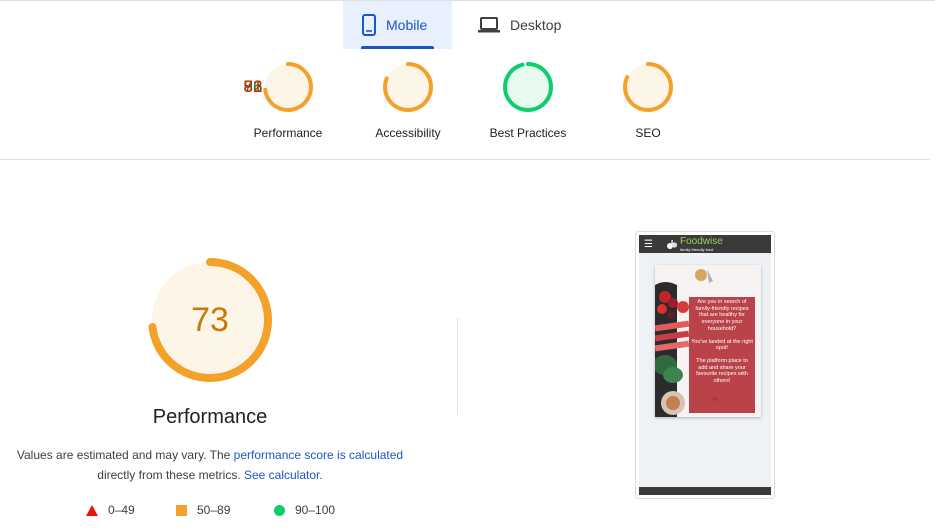 The width and height of the screenshot is (935, 532). I want to click on legend-average: 50–89, so click(203, 510).